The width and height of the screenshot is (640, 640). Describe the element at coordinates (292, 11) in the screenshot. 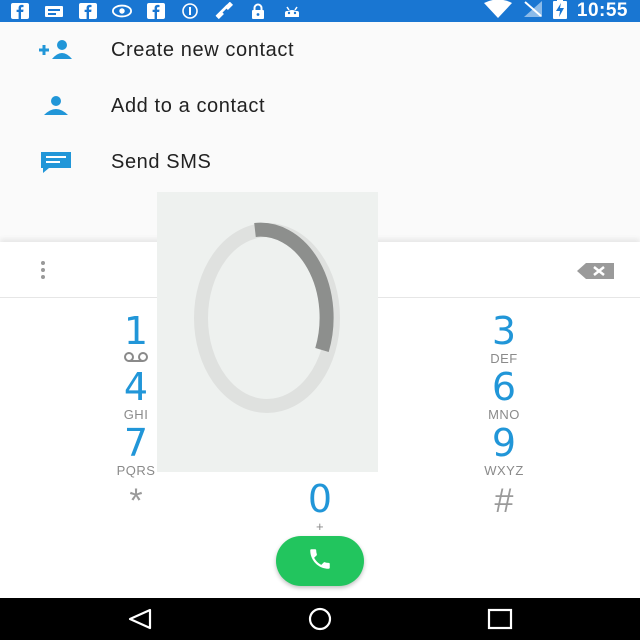

I see `android-icon` at that location.